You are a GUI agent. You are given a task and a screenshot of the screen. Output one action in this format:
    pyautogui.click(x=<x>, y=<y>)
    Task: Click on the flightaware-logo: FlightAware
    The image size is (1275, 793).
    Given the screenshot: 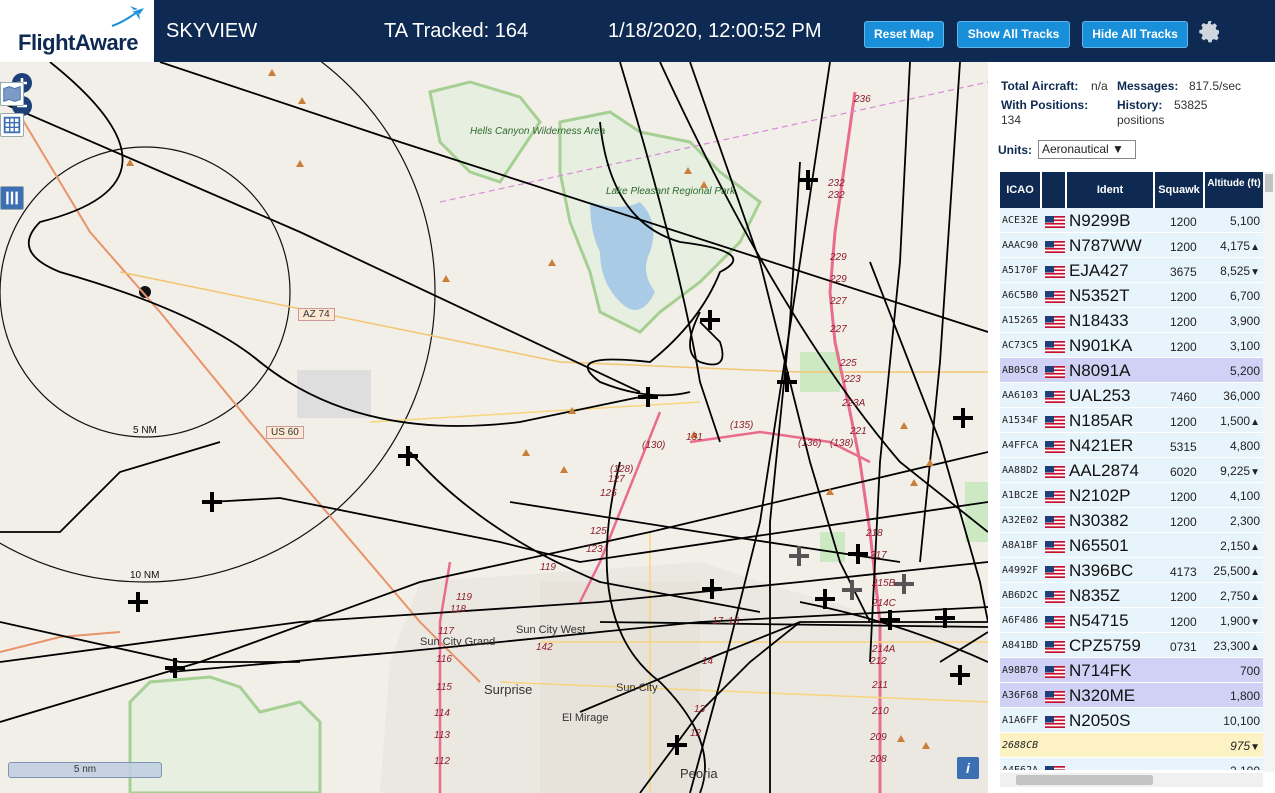 What is the action you would take?
    pyautogui.click(x=78, y=31)
    